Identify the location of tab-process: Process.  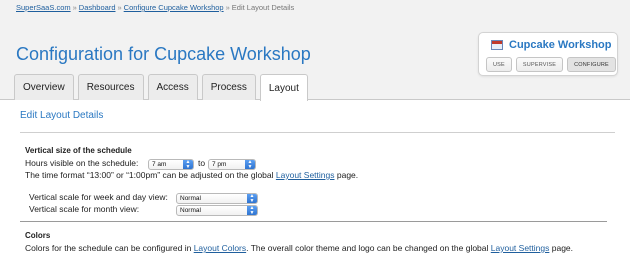
(228, 87).